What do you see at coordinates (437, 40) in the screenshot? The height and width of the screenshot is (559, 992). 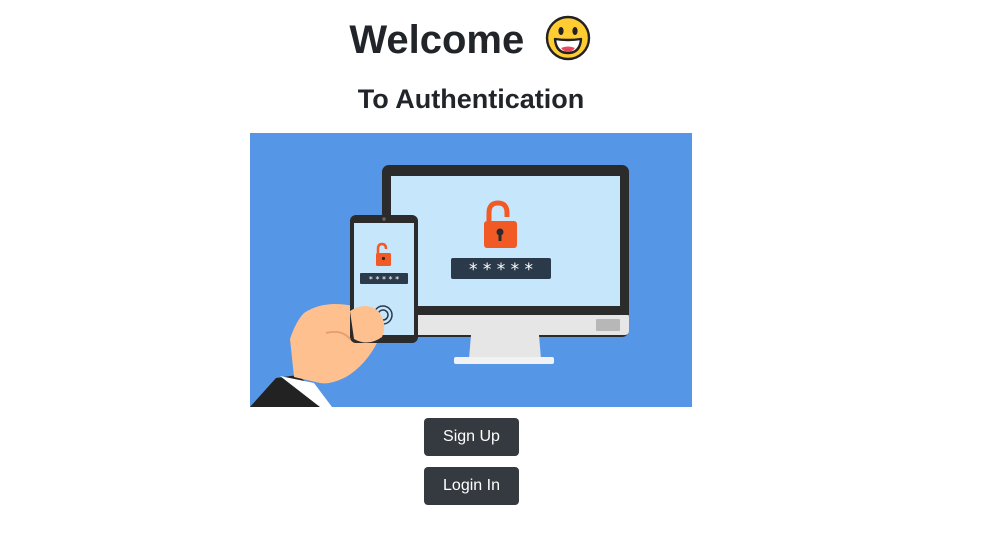 I see `page-title: Welcome` at bounding box center [437, 40].